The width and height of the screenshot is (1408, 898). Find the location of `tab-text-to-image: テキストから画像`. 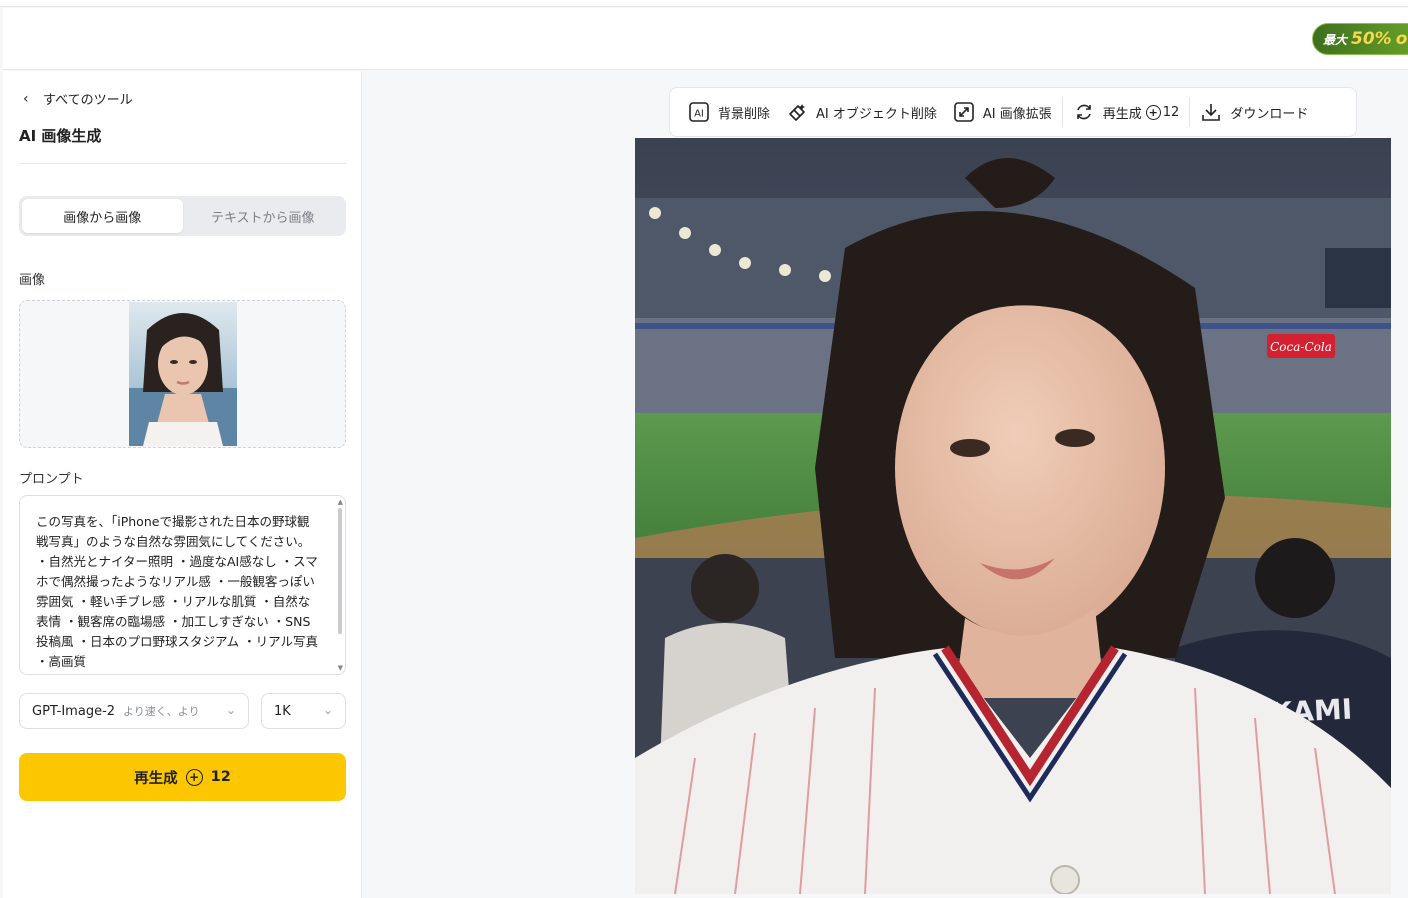

tab-text-to-image: テキストから画像 is located at coordinates (263, 216).